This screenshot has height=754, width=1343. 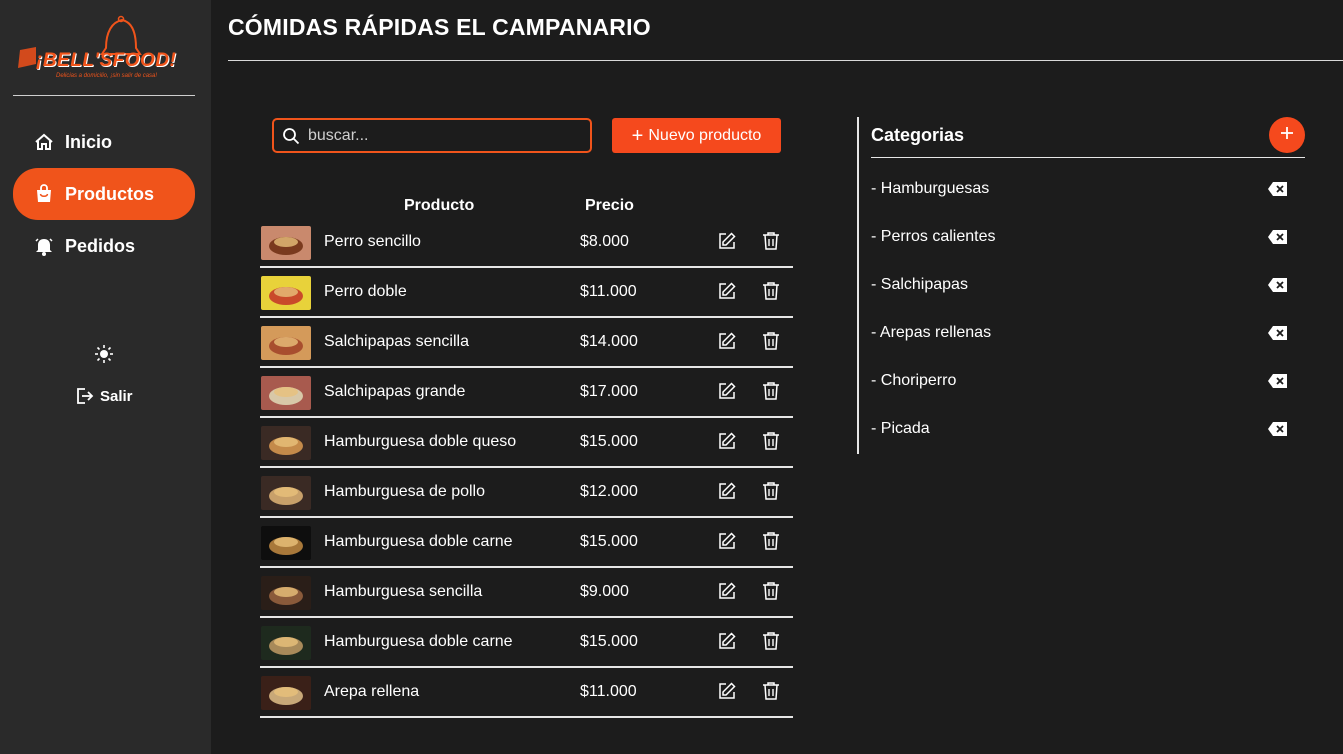 What do you see at coordinates (395, 391) in the screenshot?
I see `product-name: Salchipapas grande` at bounding box center [395, 391].